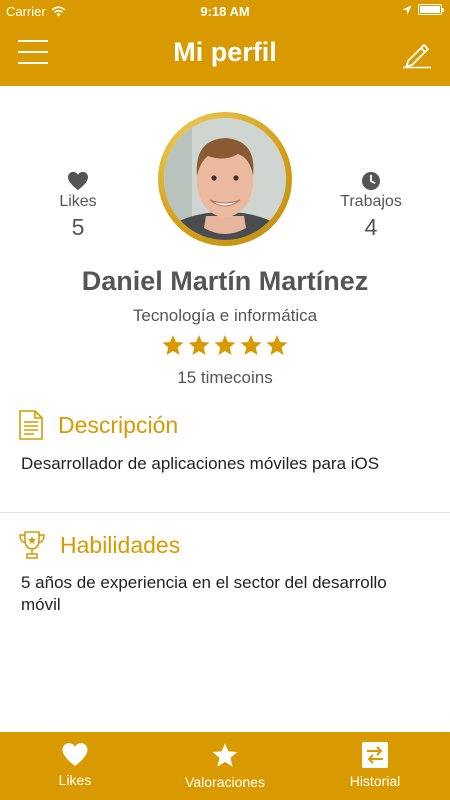  I want to click on avatar-ring, so click(225, 179).